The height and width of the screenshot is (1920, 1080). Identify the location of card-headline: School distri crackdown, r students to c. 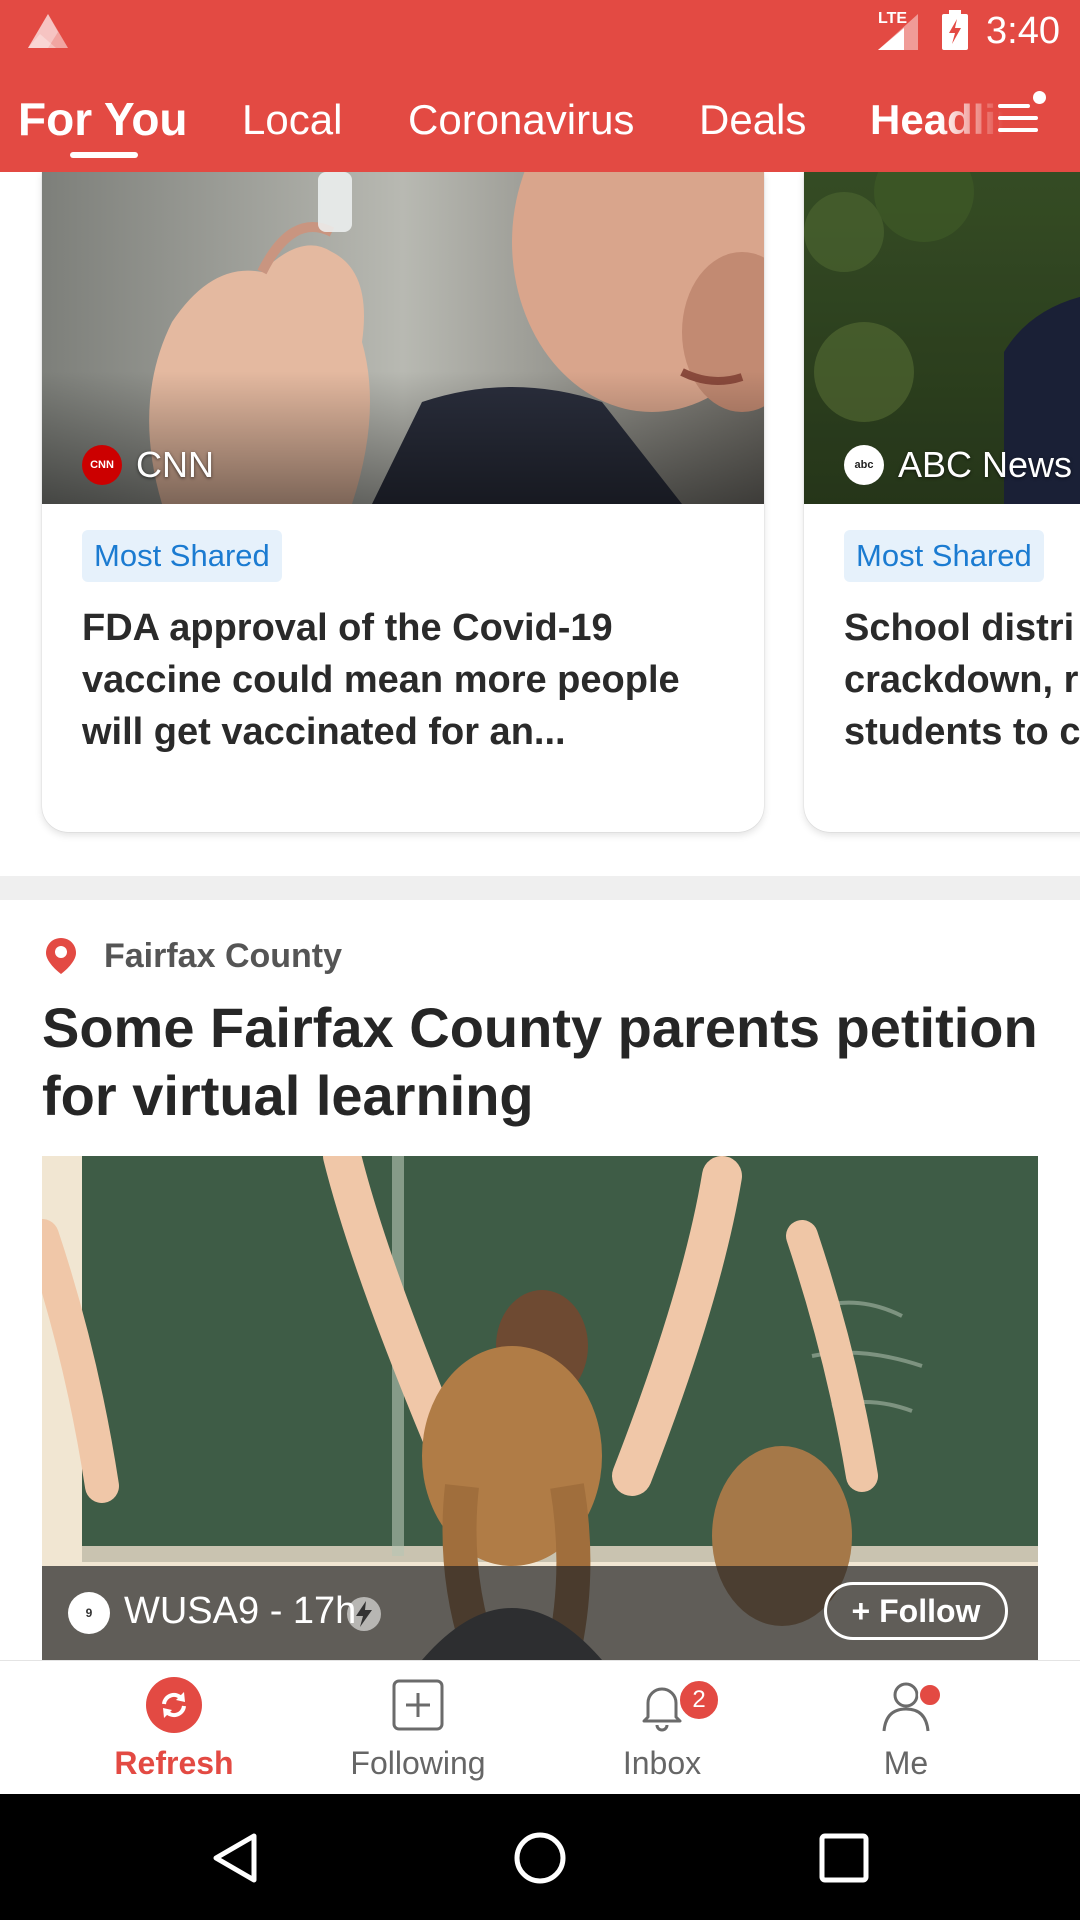
(962, 680).